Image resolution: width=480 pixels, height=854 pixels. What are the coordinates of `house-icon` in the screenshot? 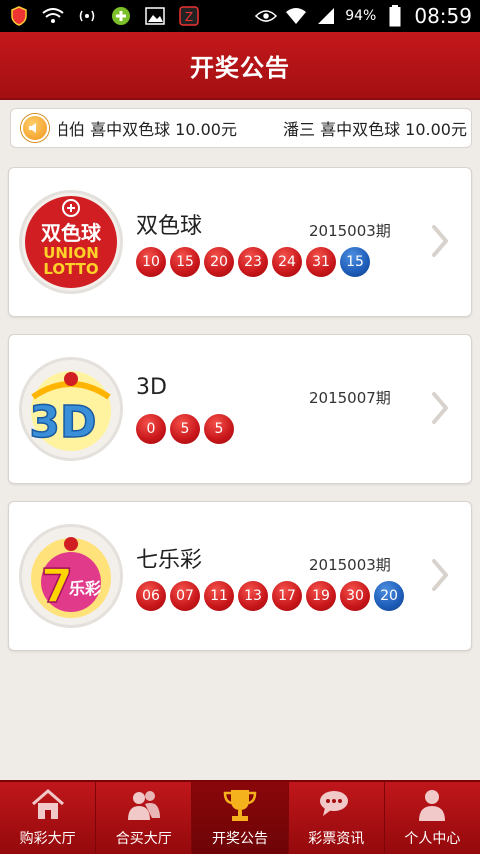 It's located at (47, 804).